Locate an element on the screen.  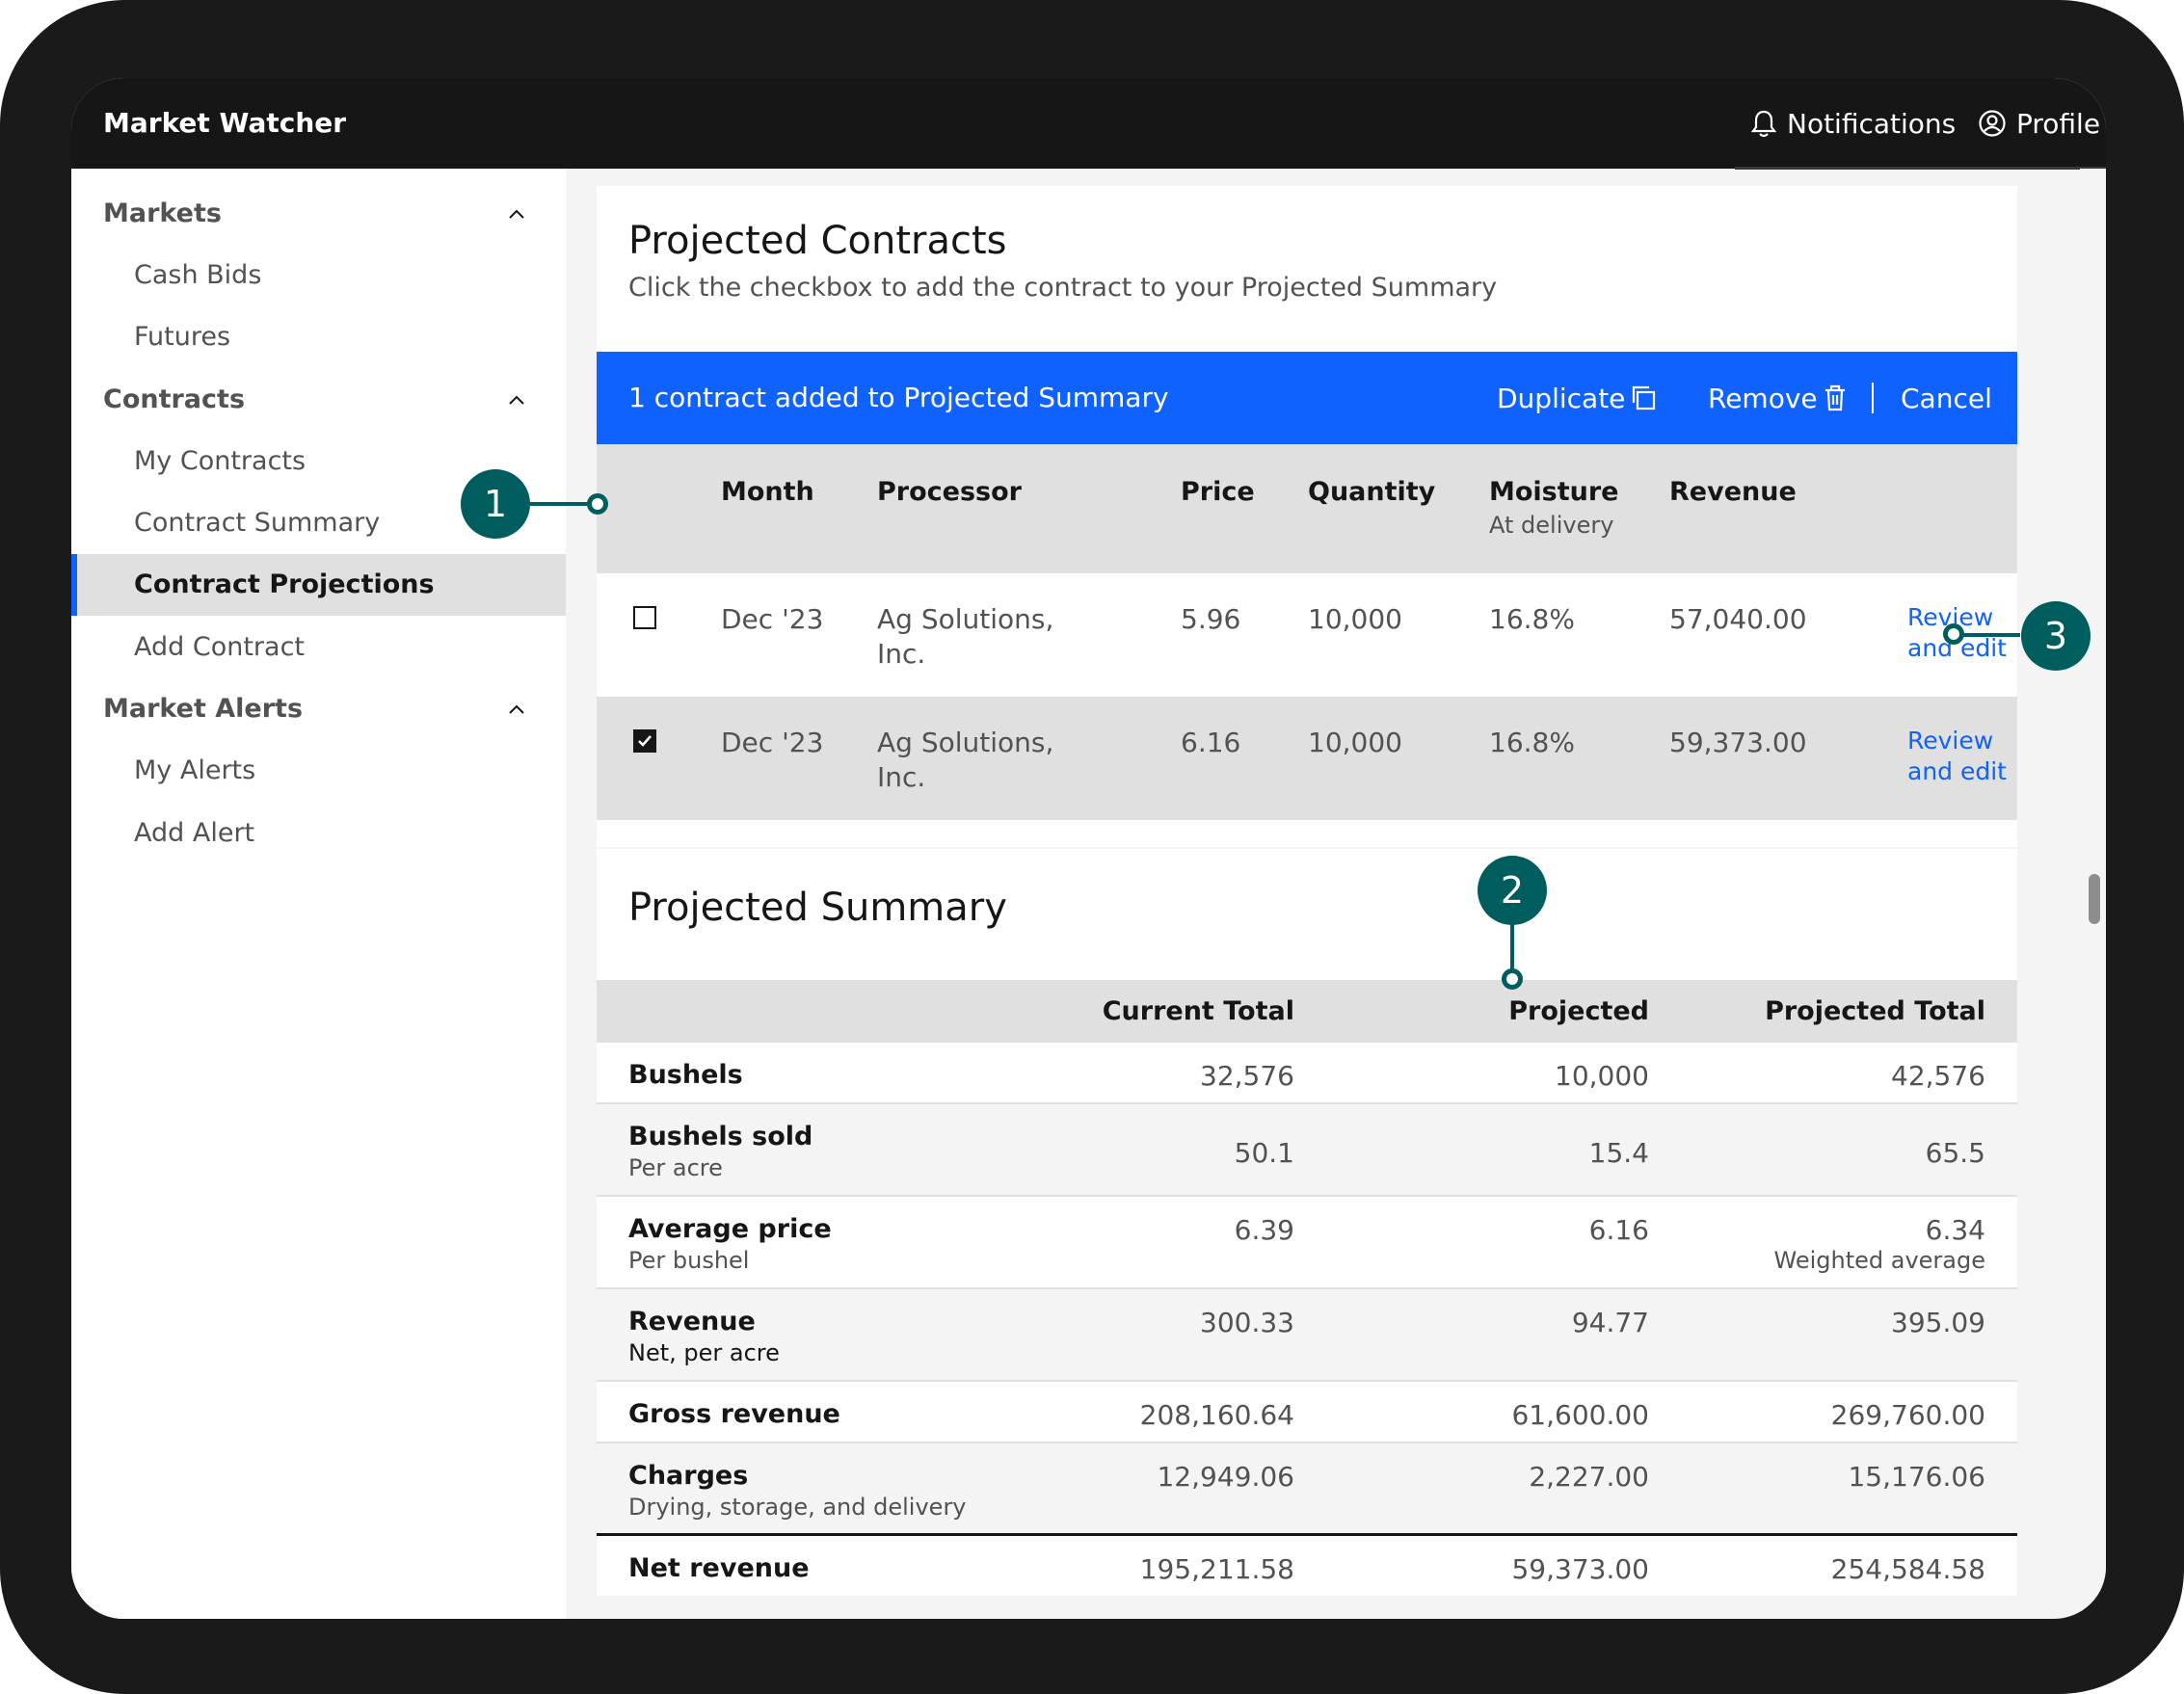
row-sublabel: Drying, storage, and delivery is located at coordinates (797, 1508).